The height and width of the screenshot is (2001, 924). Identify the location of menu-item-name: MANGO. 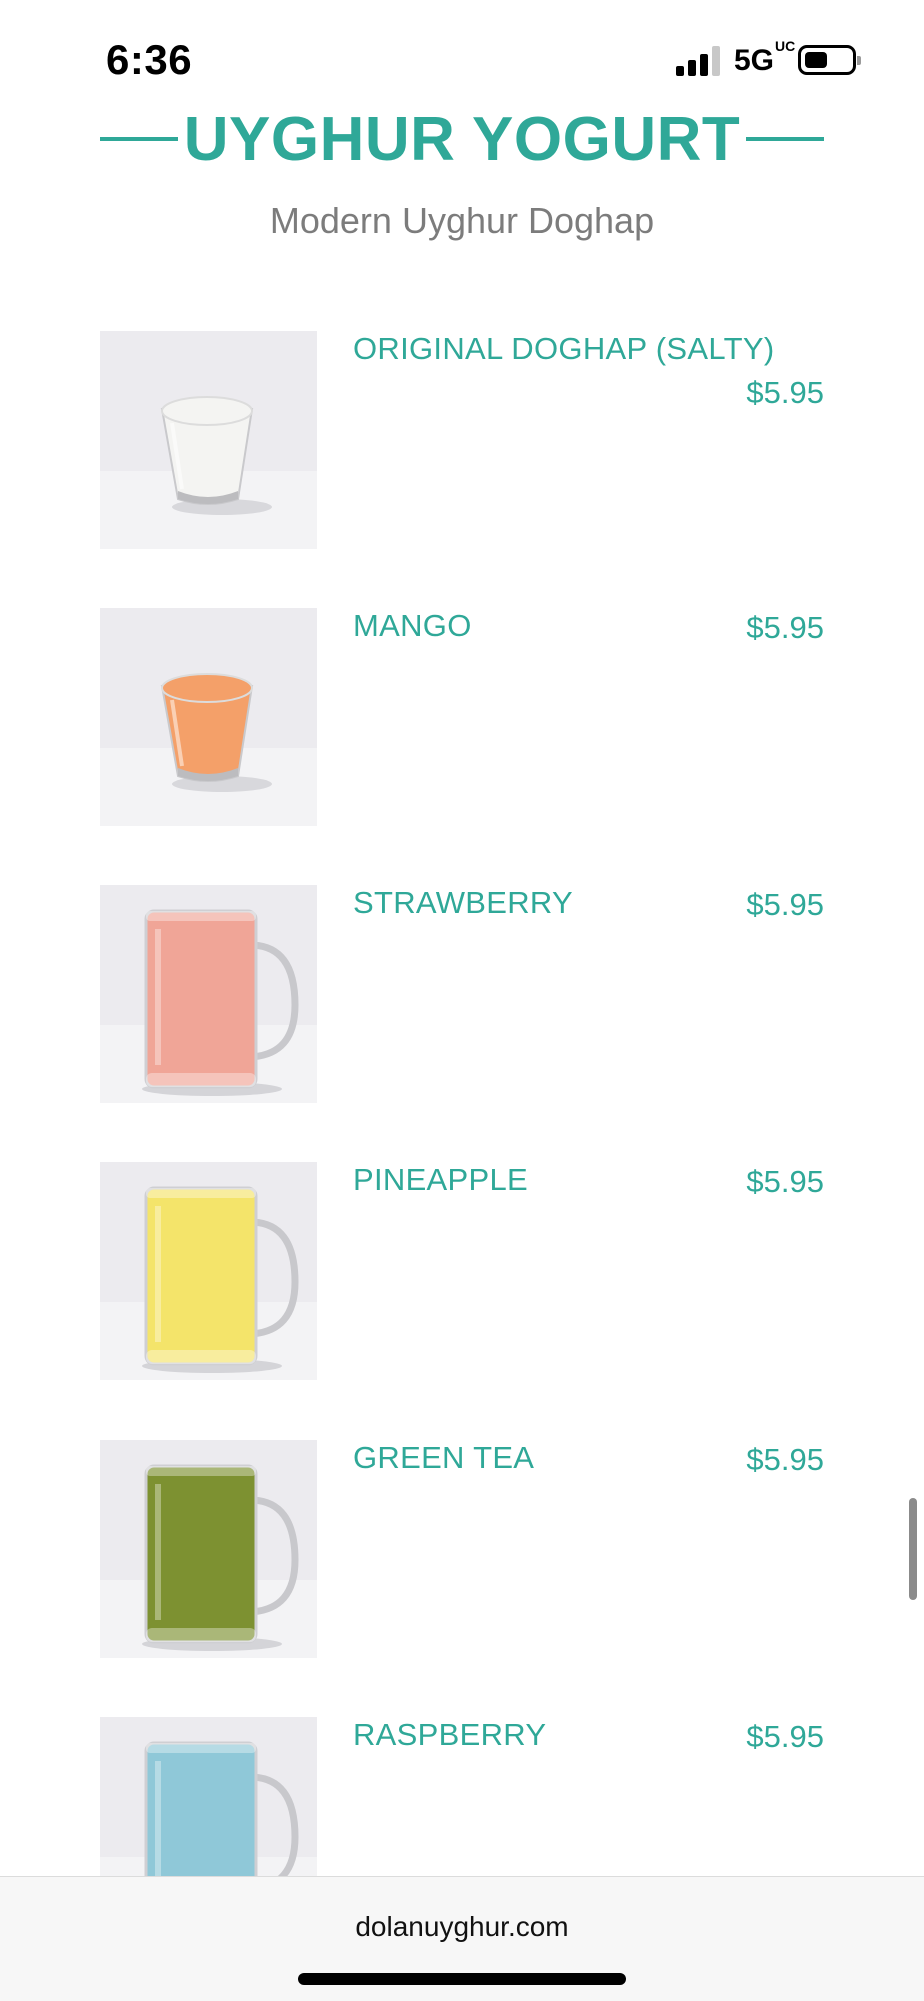
(412, 625).